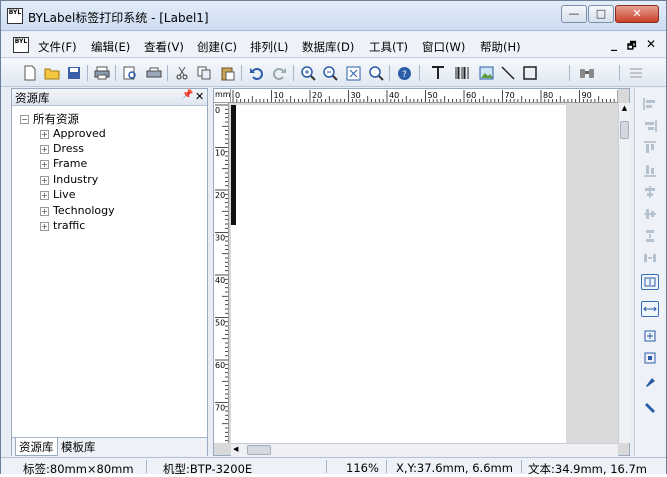 This screenshot has height=477, width=667. What do you see at coordinates (376, 73) in the screenshot?
I see `zoom-custom-icon` at bounding box center [376, 73].